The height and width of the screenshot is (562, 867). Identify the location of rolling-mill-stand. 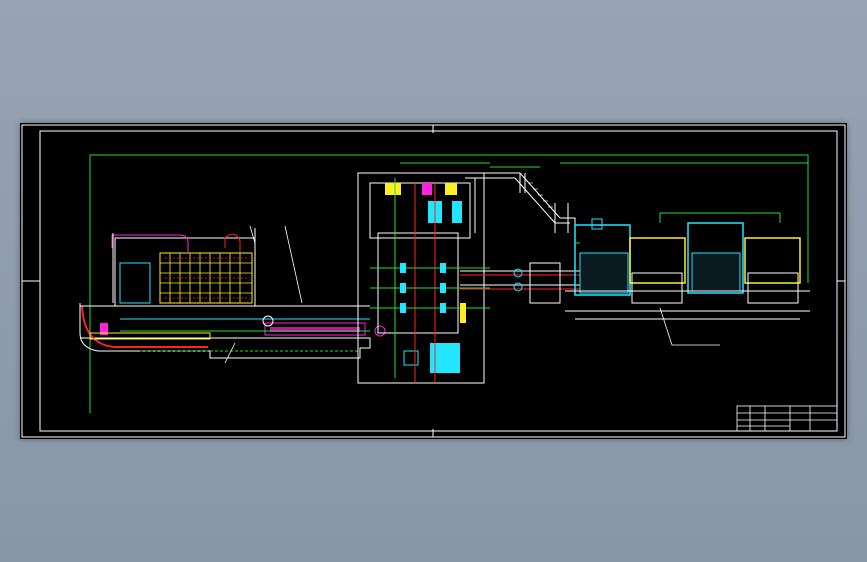
(423, 278).